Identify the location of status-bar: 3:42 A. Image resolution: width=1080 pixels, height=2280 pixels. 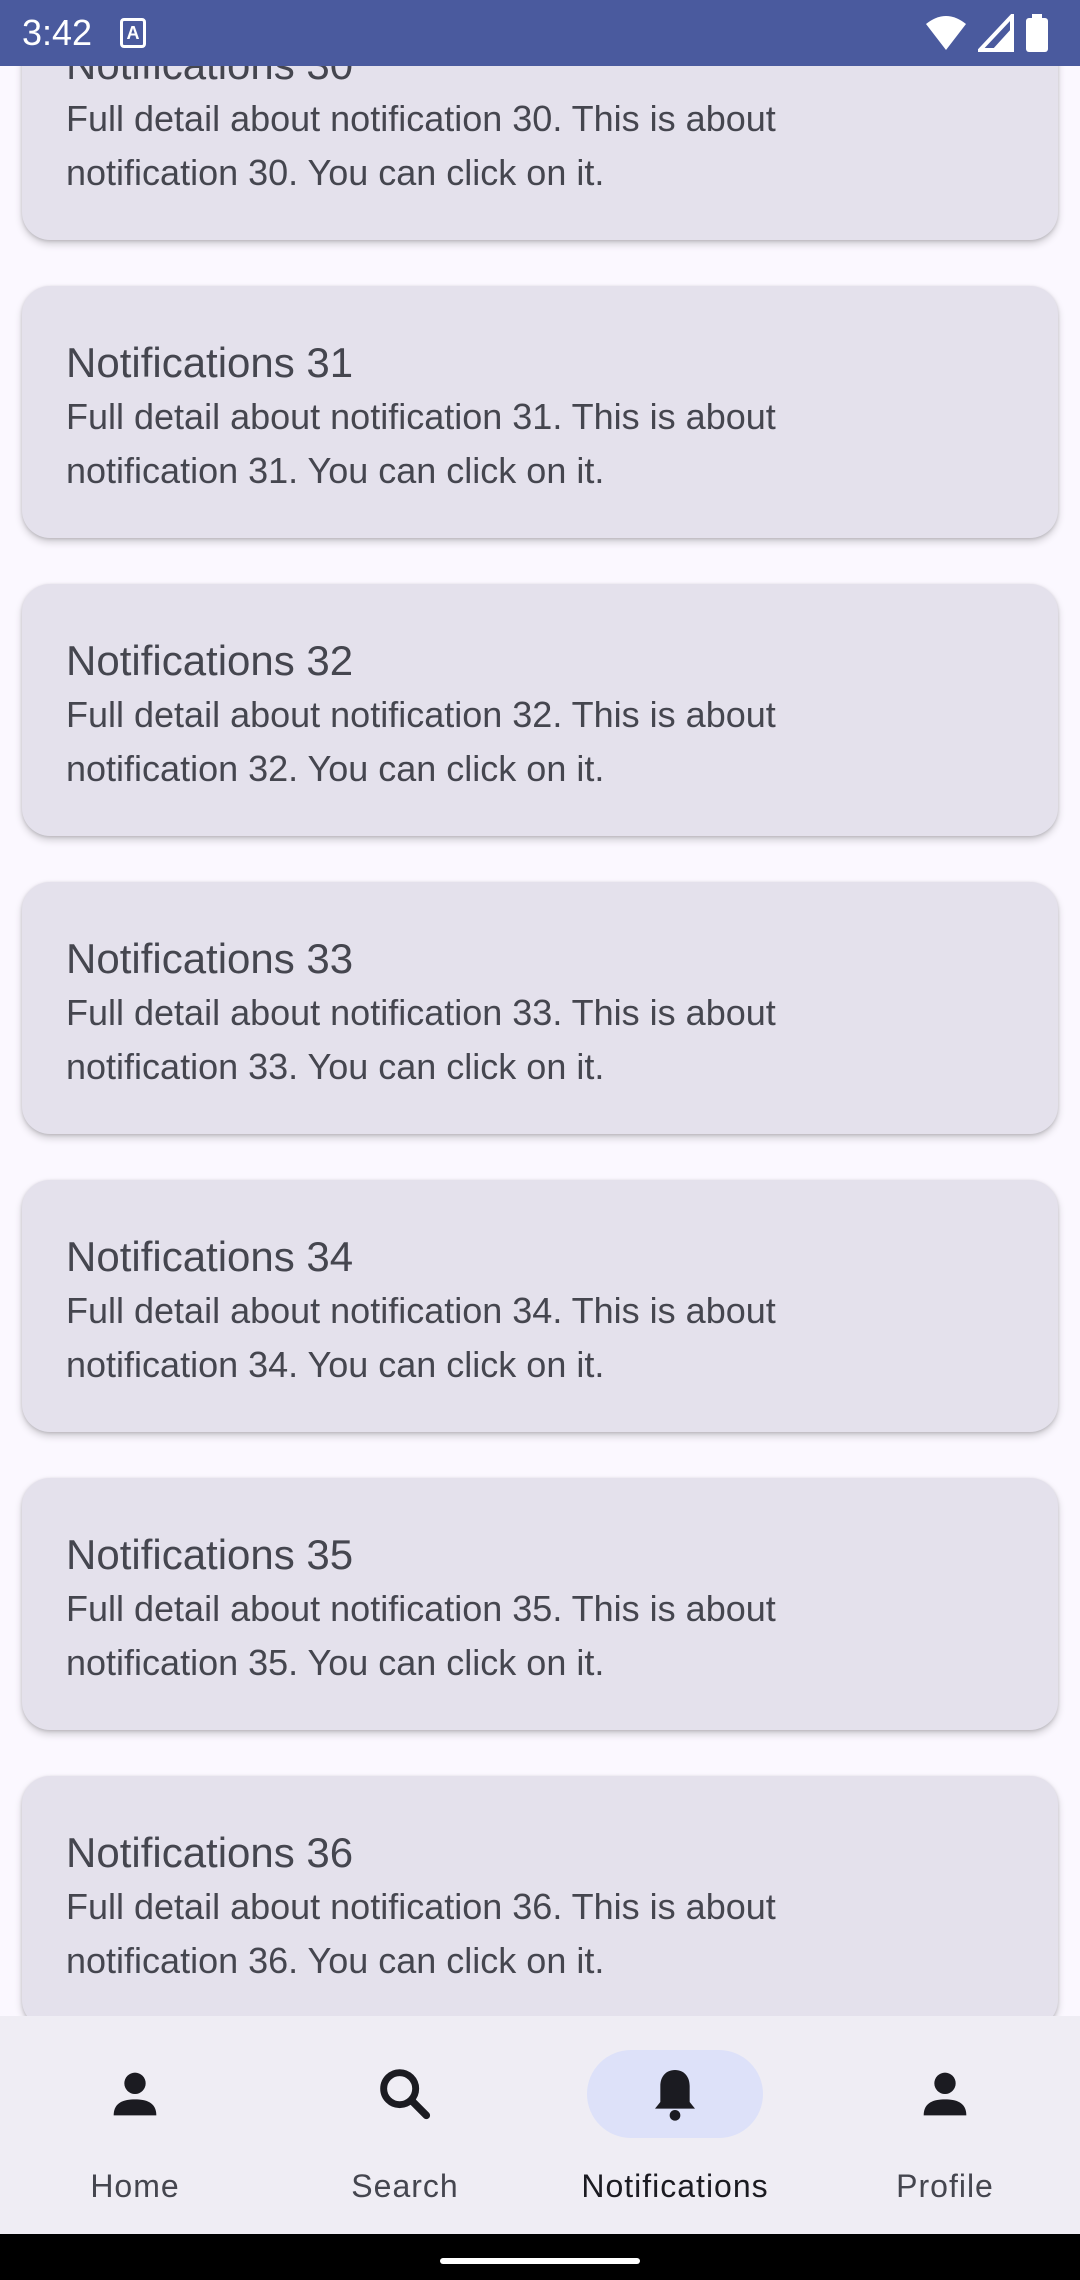
(540, 33).